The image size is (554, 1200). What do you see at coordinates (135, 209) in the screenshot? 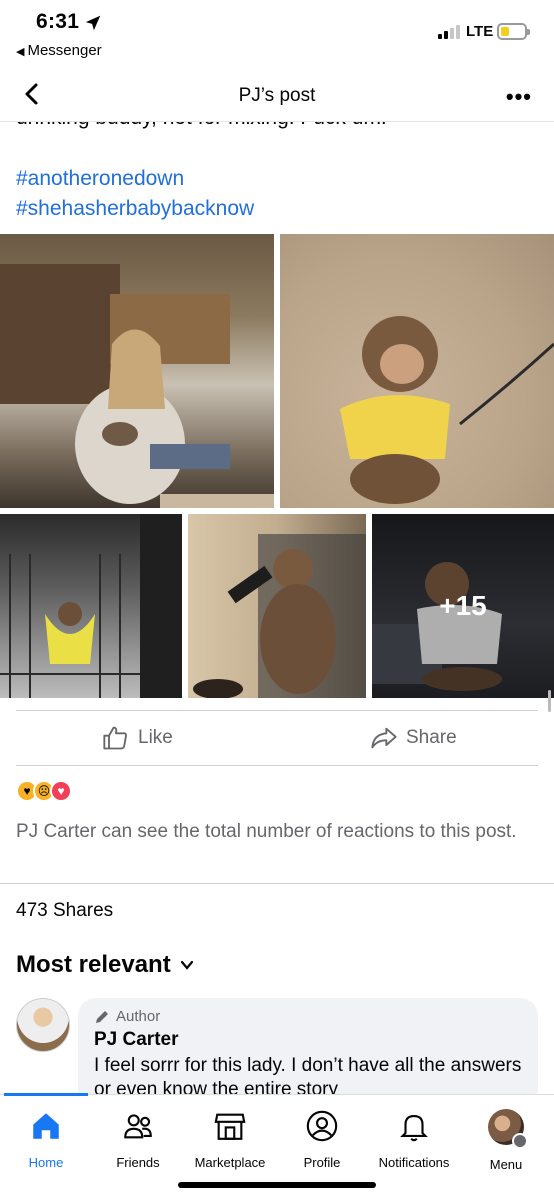
I see `hashtag-link: #shehasherbabybacknow` at bounding box center [135, 209].